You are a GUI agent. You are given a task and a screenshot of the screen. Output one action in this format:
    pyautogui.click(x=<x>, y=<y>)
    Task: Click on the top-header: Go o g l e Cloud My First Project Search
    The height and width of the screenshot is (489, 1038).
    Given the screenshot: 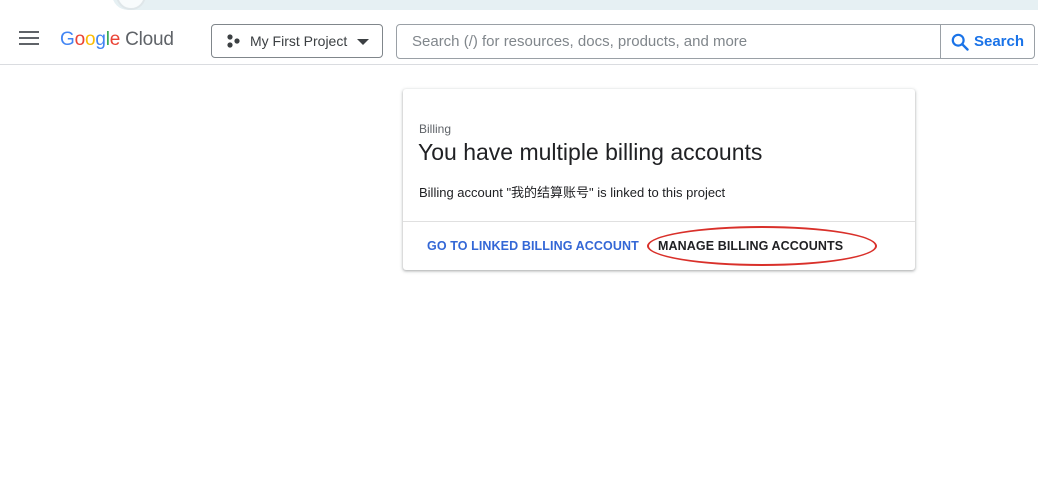 What is the action you would take?
    pyautogui.click(x=519, y=38)
    